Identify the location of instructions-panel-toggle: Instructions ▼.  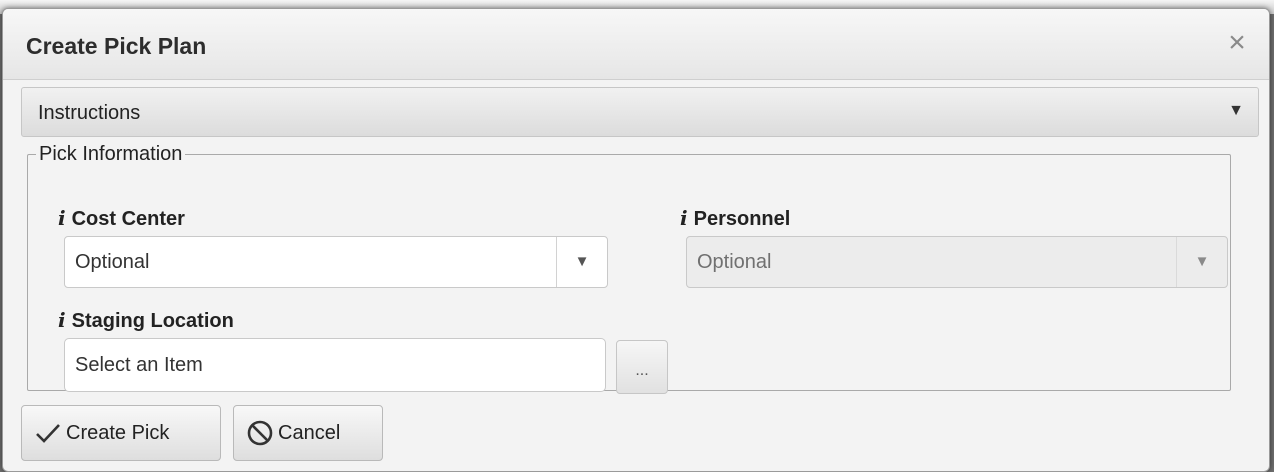
(640, 112).